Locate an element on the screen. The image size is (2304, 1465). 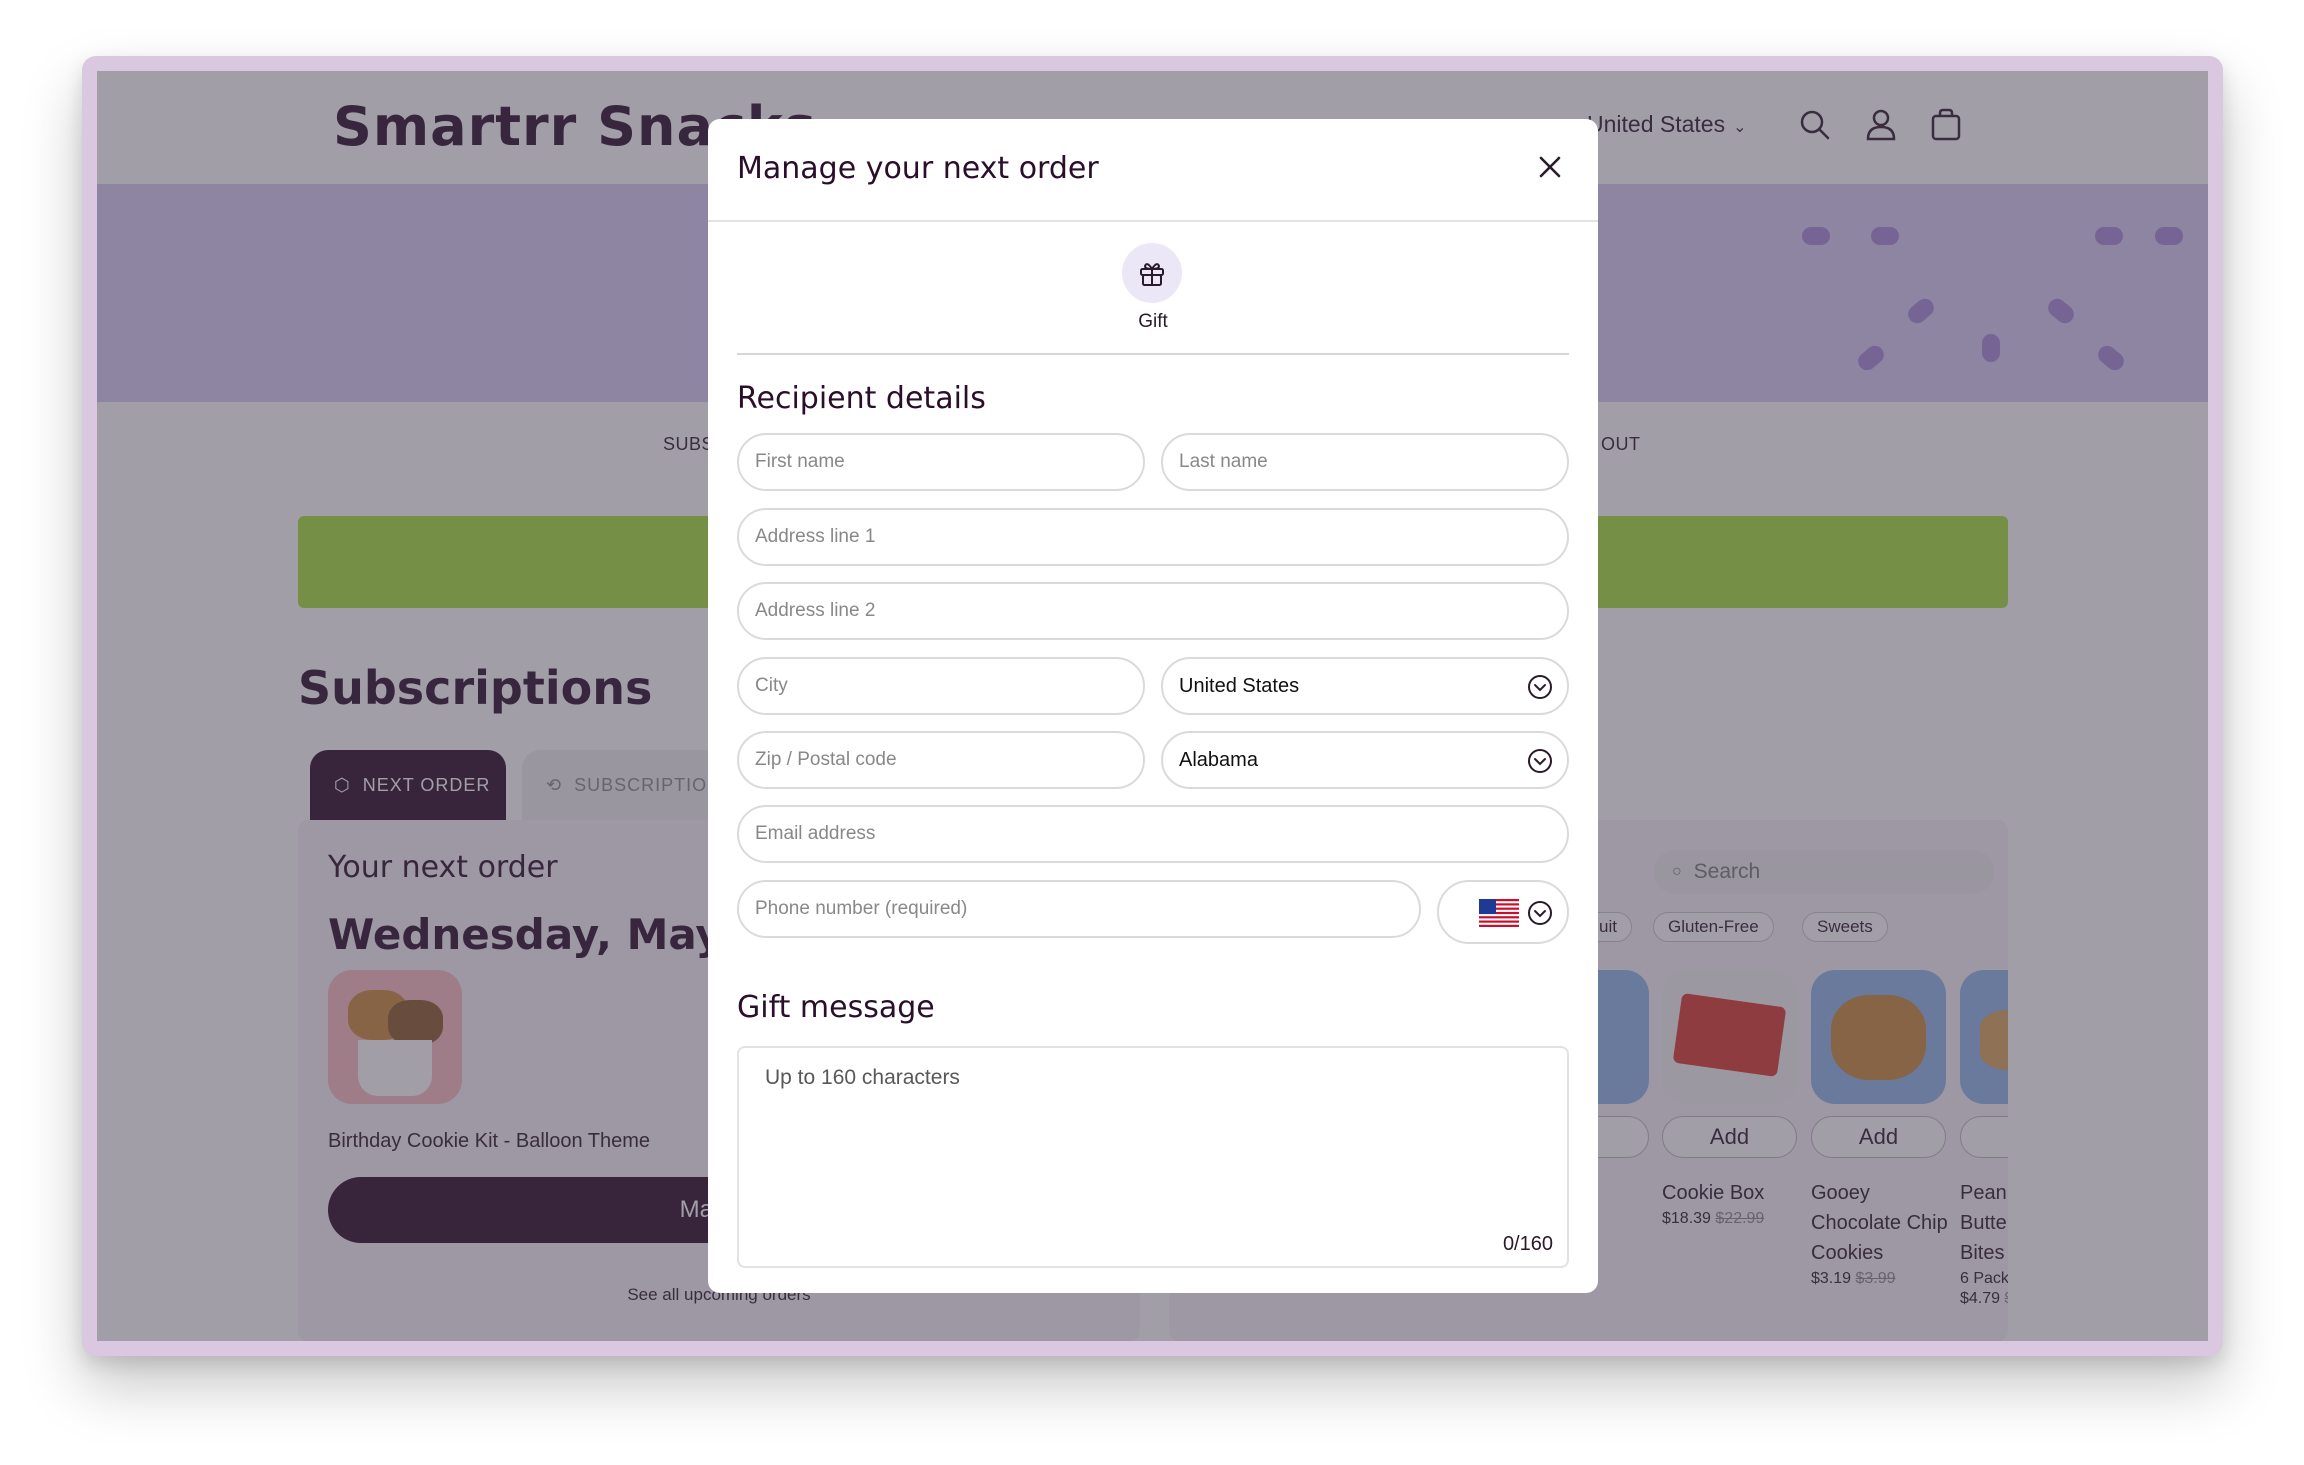
city-field is located at coordinates (941, 686).